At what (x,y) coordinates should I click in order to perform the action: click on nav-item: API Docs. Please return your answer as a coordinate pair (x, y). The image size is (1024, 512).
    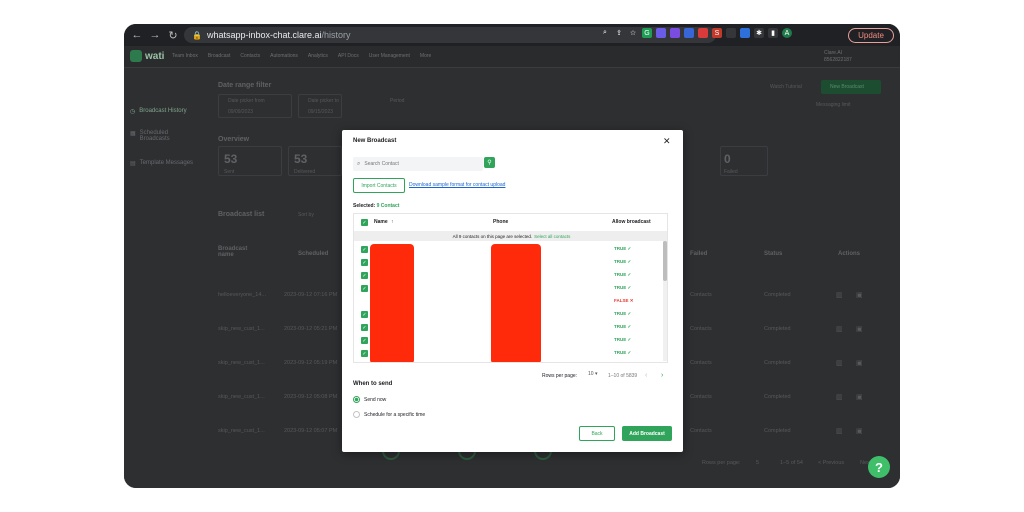
    Looking at the image, I should click on (348, 56).